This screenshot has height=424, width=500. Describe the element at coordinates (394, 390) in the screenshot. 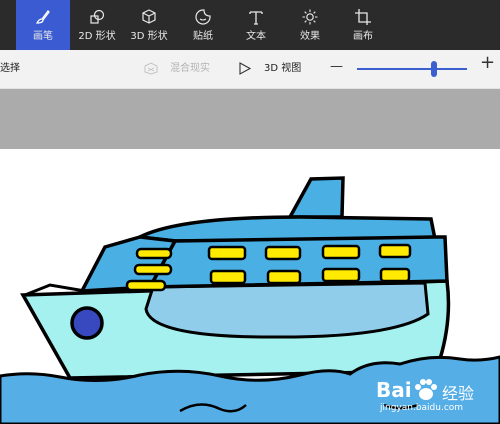

I see `watermark-brand: Bai` at that location.